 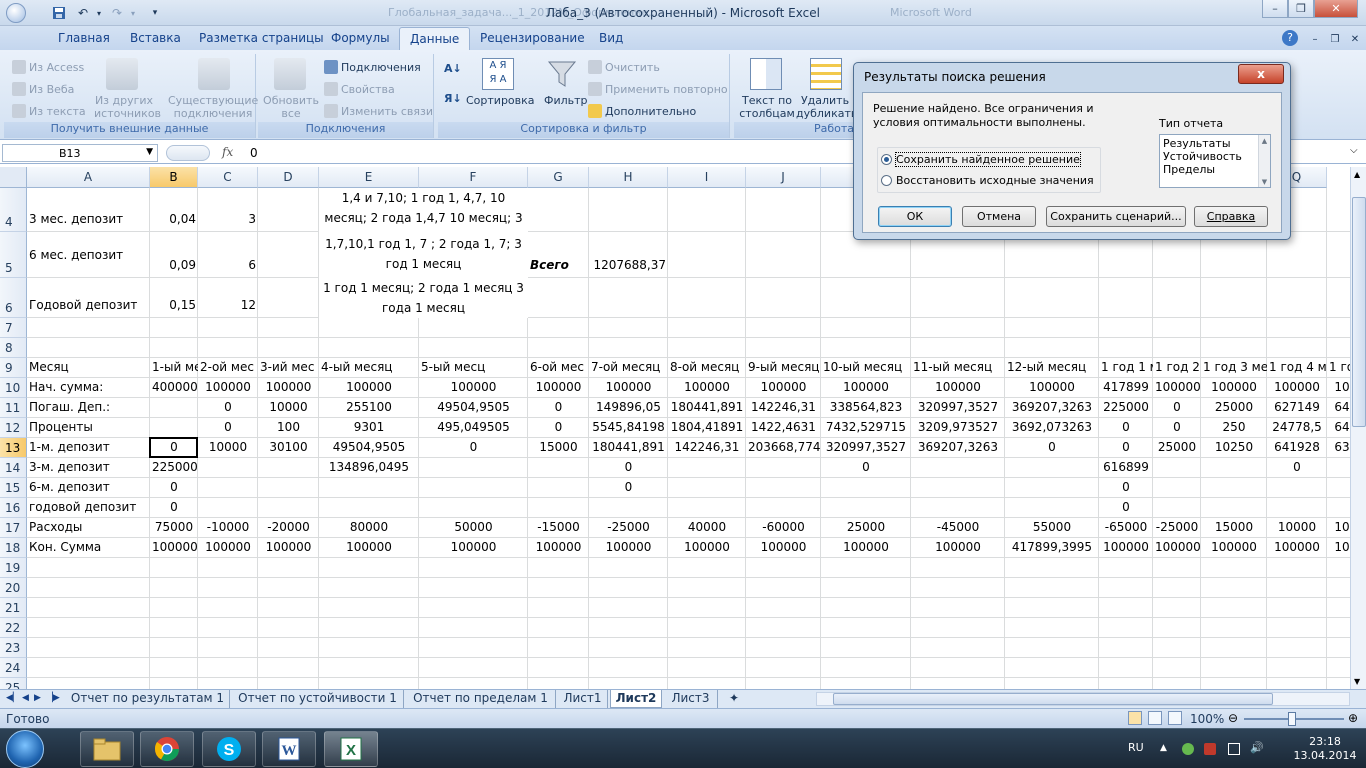 I want to click on column-header-d: D, so click(x=288, y=177).